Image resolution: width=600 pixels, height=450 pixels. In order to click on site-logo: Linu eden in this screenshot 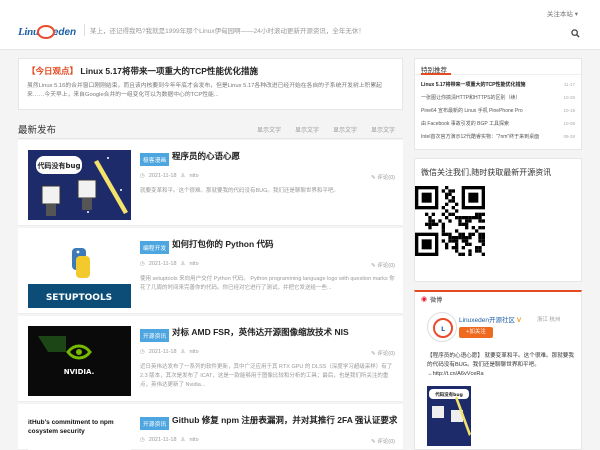, I will do `click(47, 32)`.